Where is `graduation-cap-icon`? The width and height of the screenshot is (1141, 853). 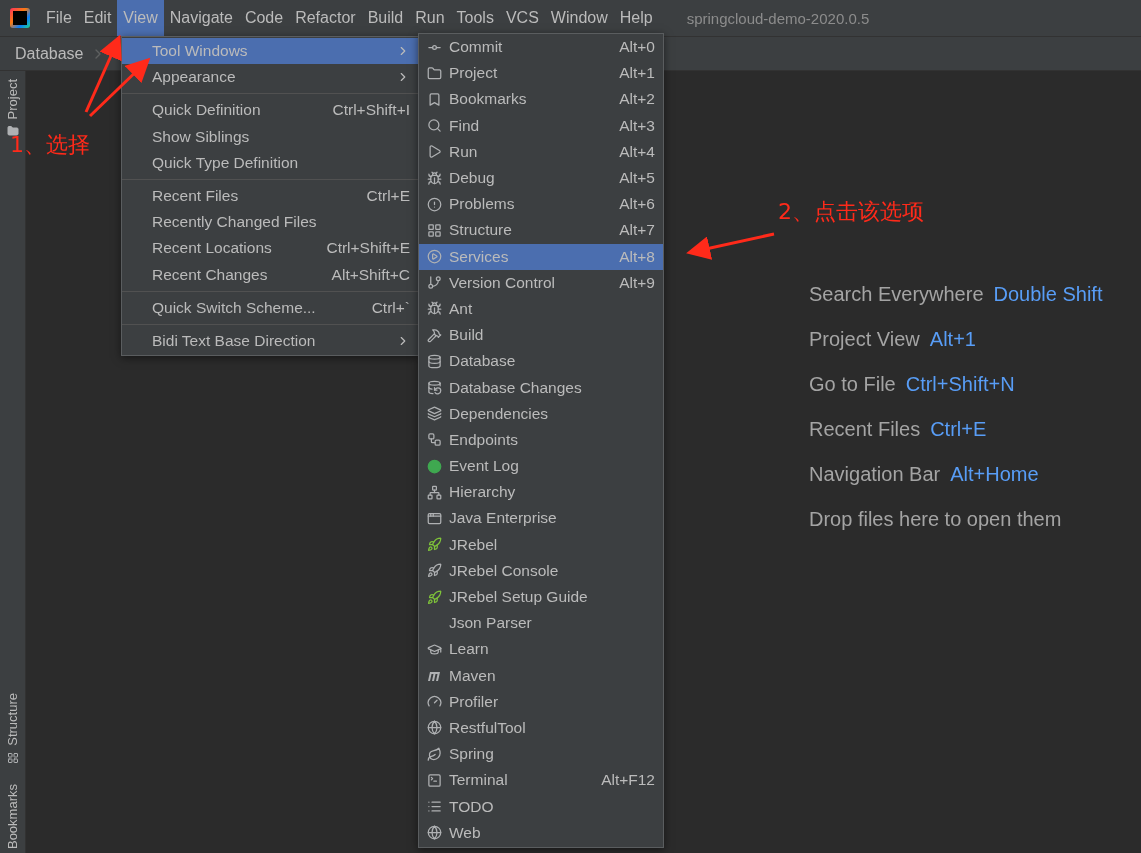
graduation-cap-icon is located at coordinates (434, 649).